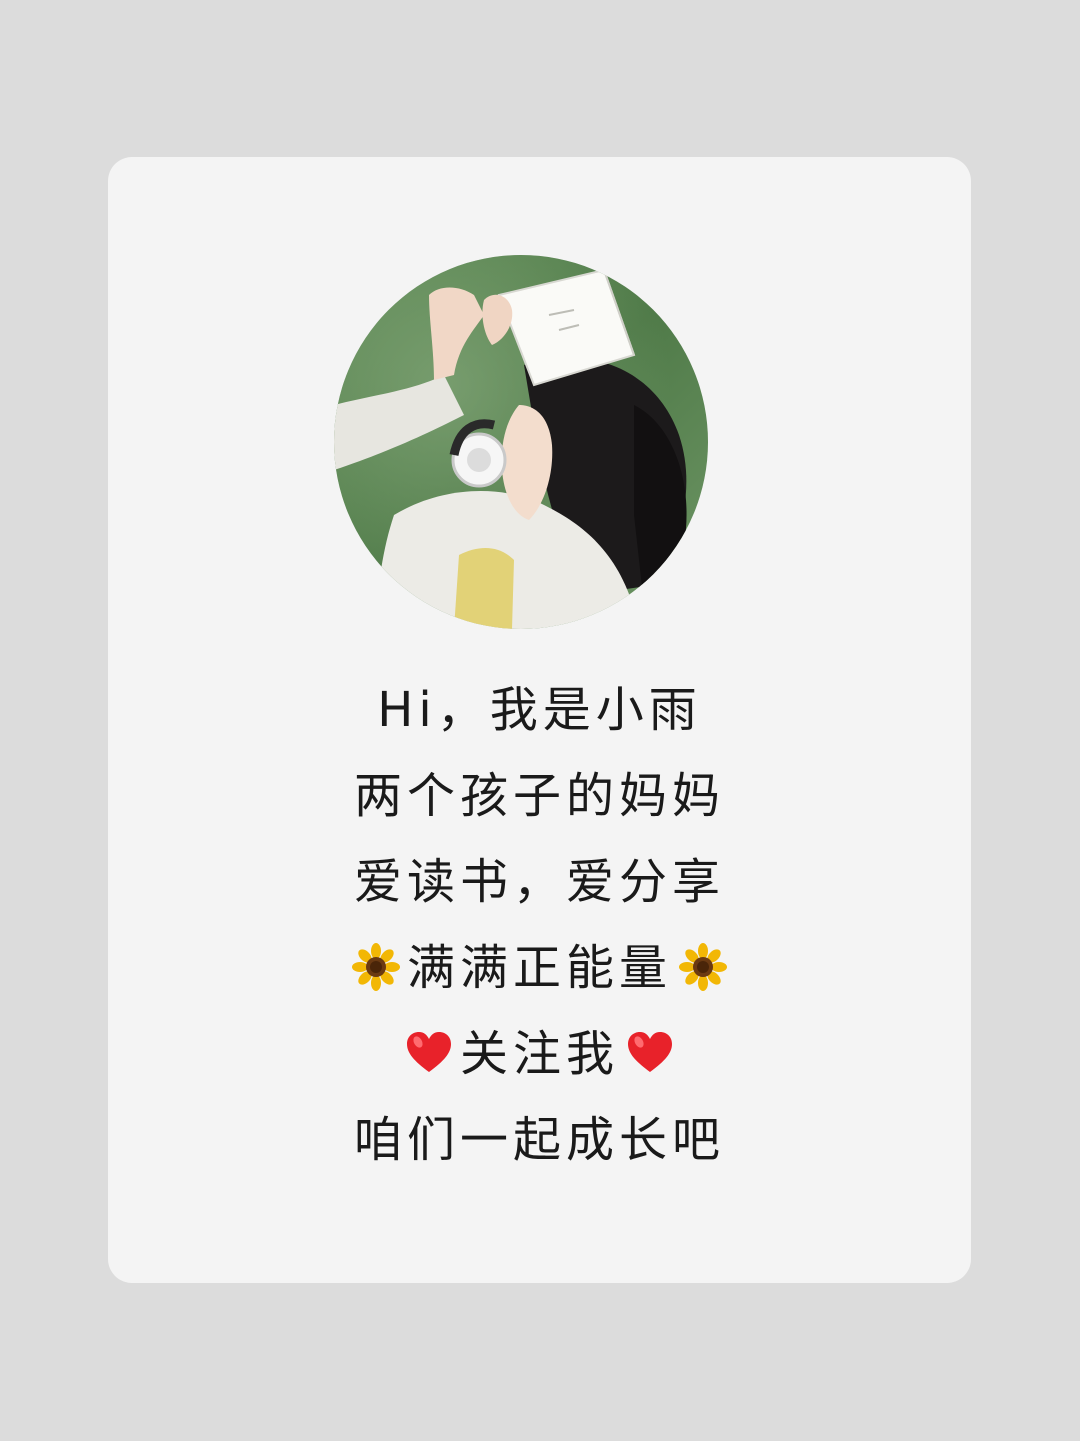 Image resolution: width=1080 pixels, height=1441 pixels. I want to click on energy-text: 满满正能量, so click(539, 968).